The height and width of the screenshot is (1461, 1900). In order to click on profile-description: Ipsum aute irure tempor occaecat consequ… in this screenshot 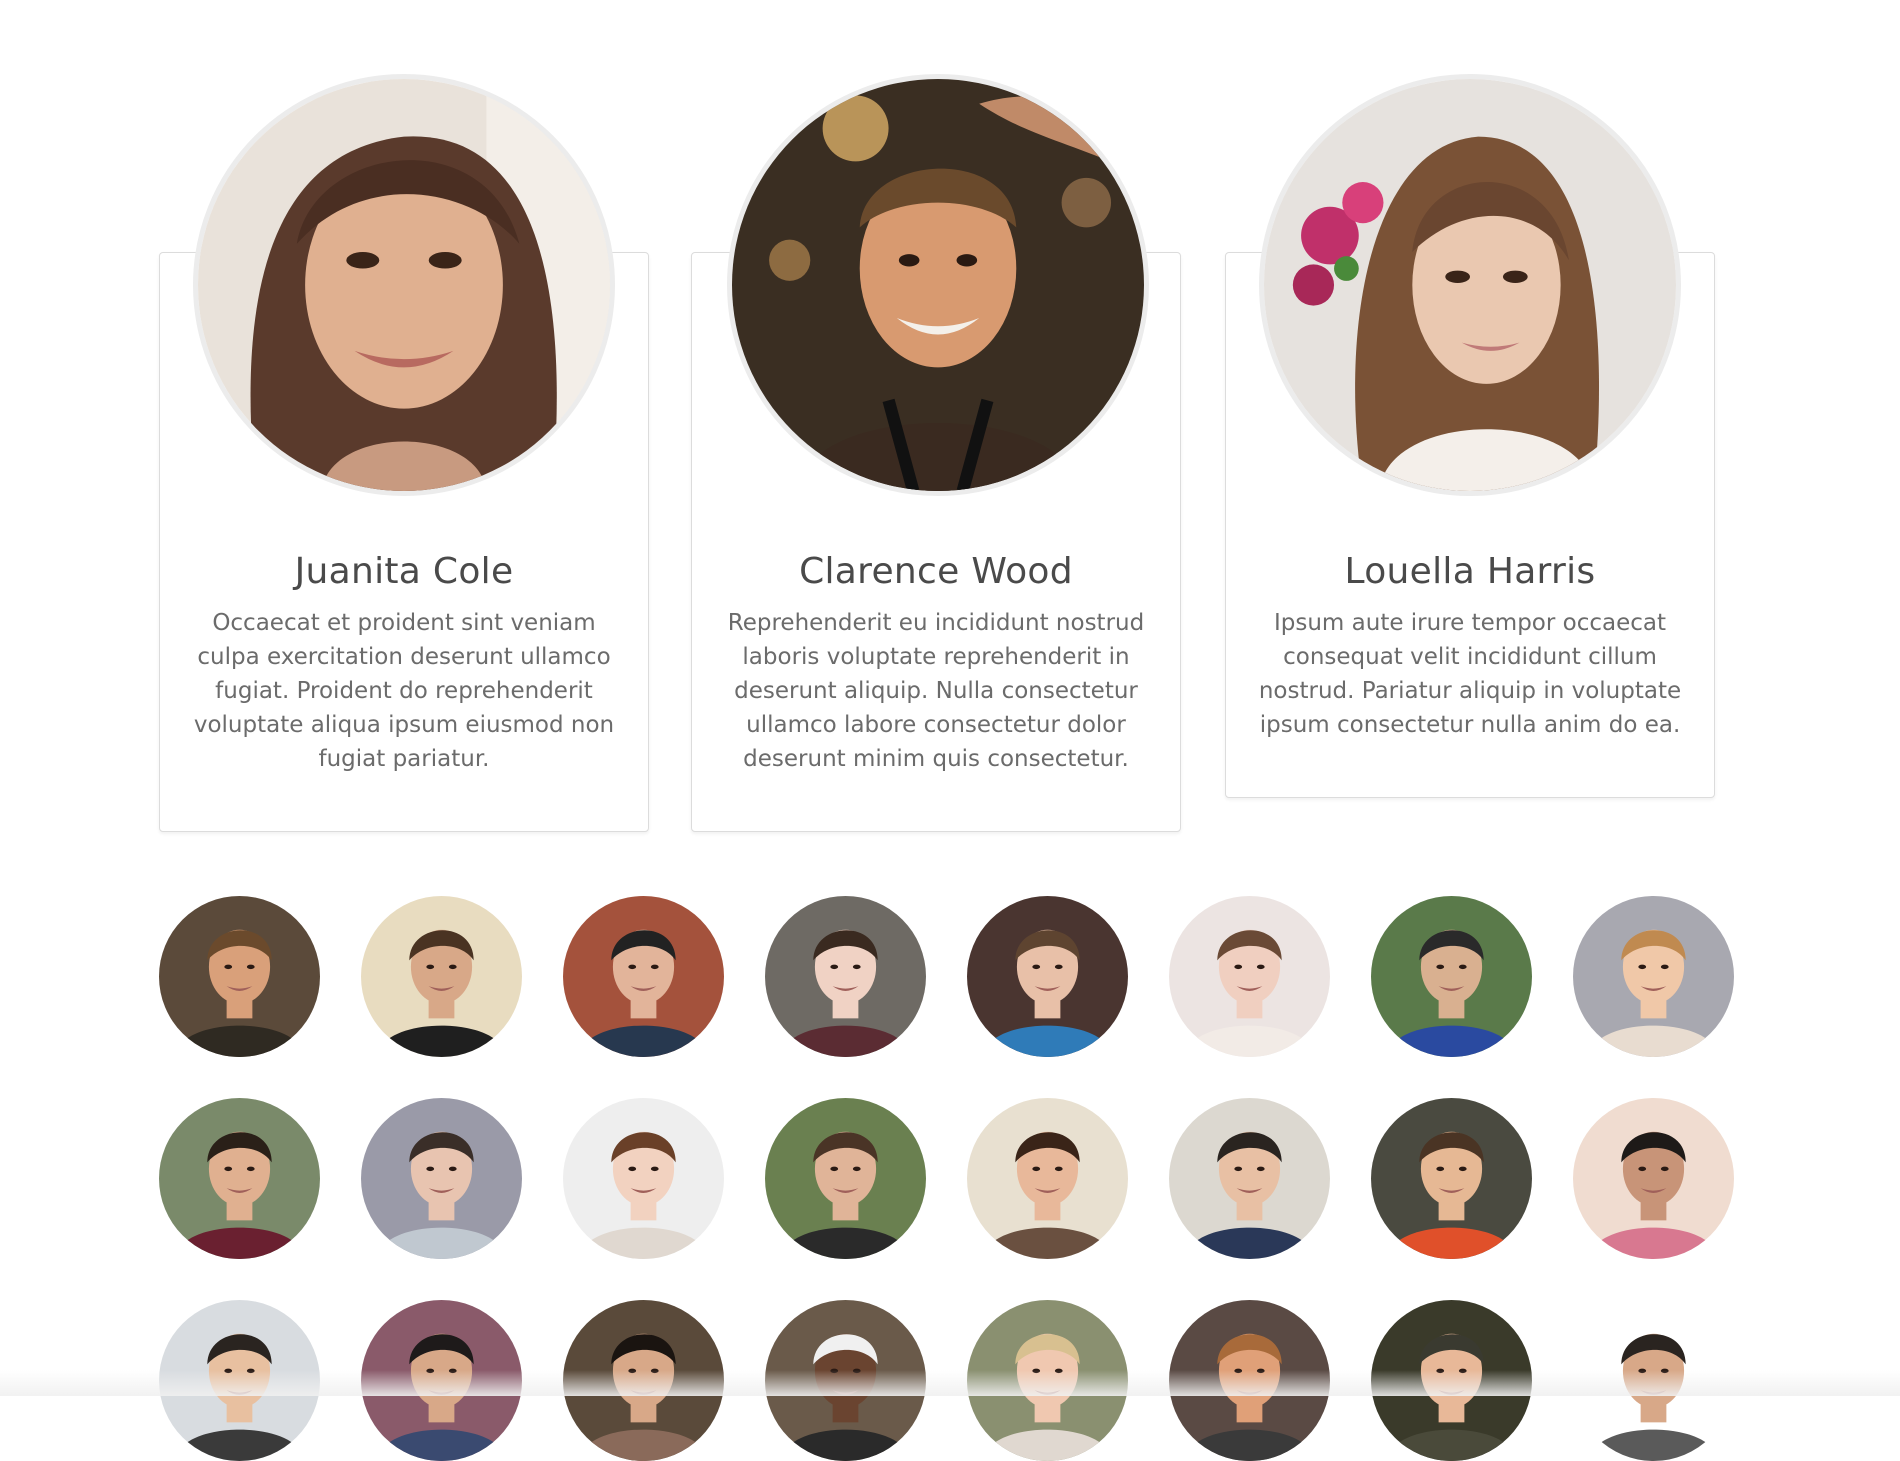, I will do `click(1470, 674)`.